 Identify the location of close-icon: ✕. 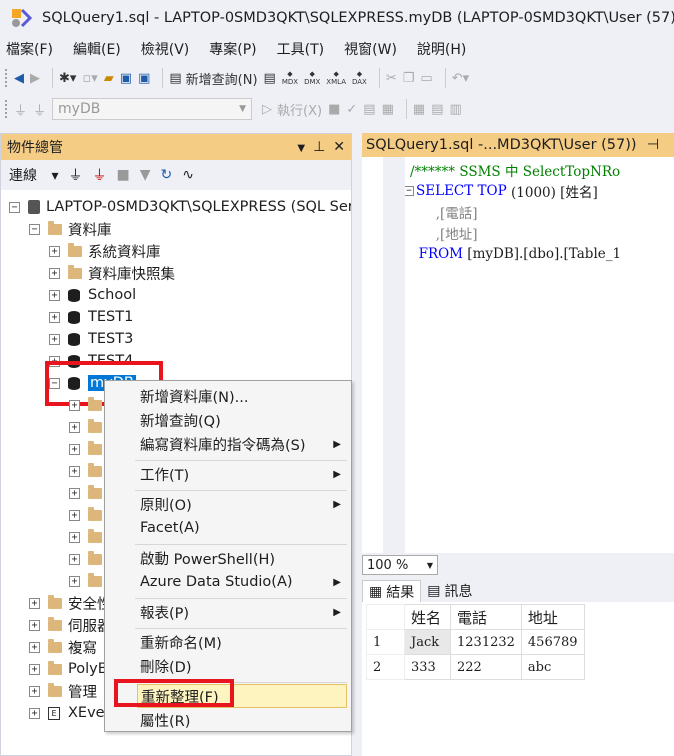
(339, 147).